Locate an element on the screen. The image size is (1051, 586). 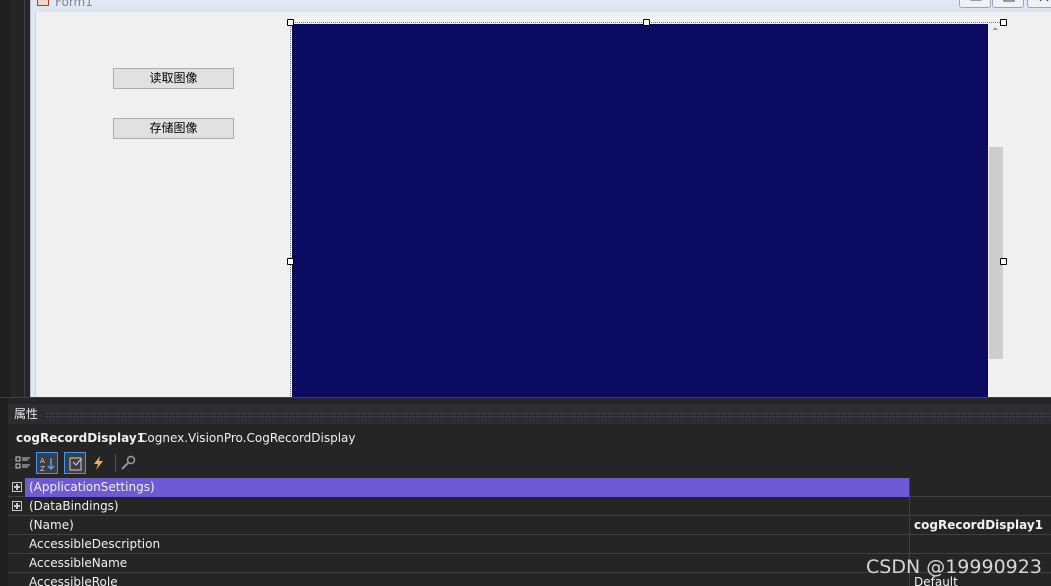
csdn-watermark: CSDN @19990923 is located at coordinates (954, 567).